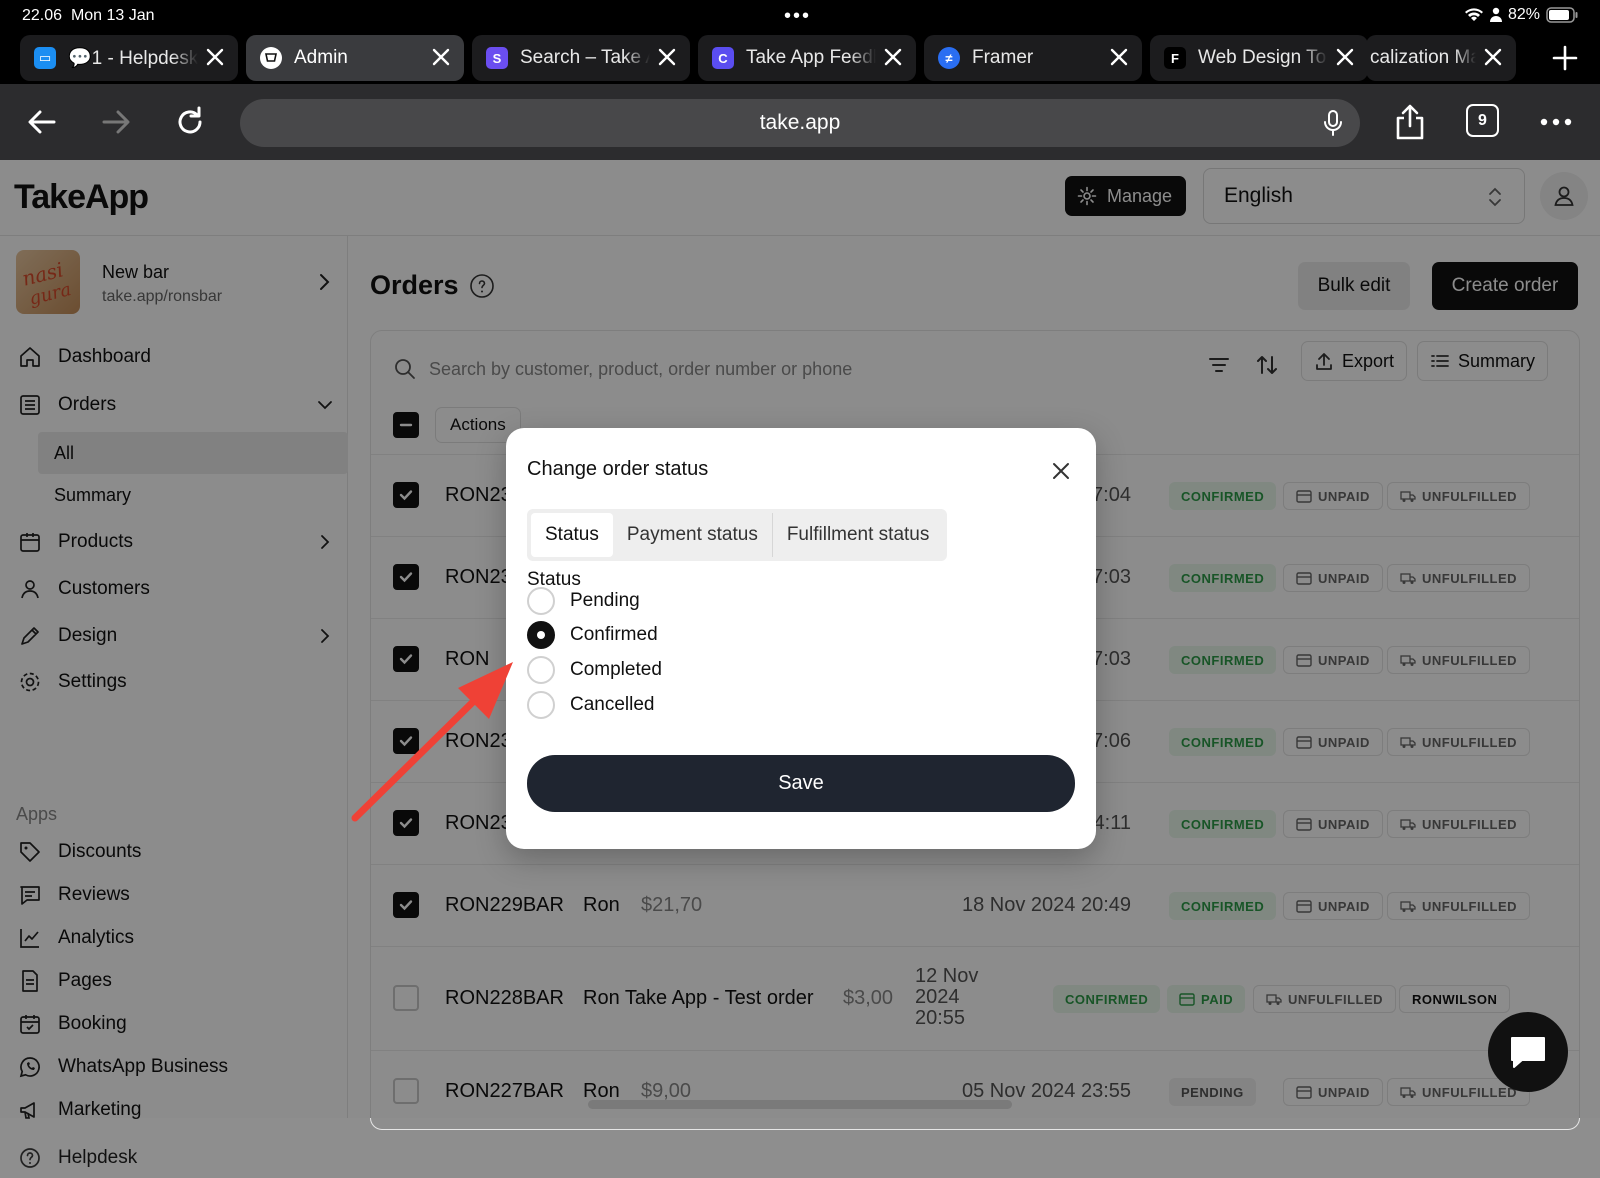  Describe the element at coordinates (594, 670) in the screenshot. I see `radio-completed: Completed` at that location.